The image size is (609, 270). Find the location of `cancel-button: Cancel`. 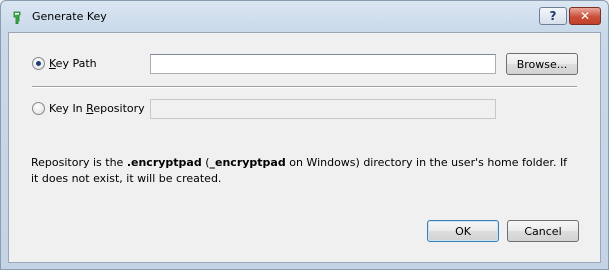

cancel-button: Cancel is located at coordinates (543, 231).